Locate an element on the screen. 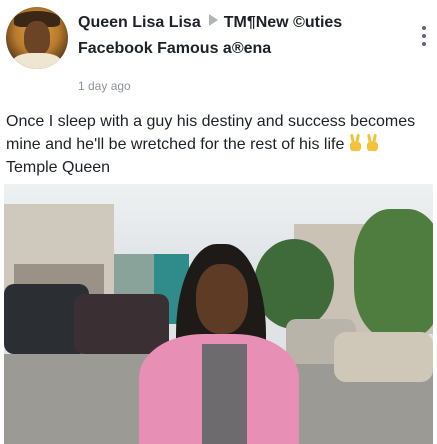 This screenshot has height=444, width=437. author-name: Queen Lisa Lisa is located at coordinates (139, 22).